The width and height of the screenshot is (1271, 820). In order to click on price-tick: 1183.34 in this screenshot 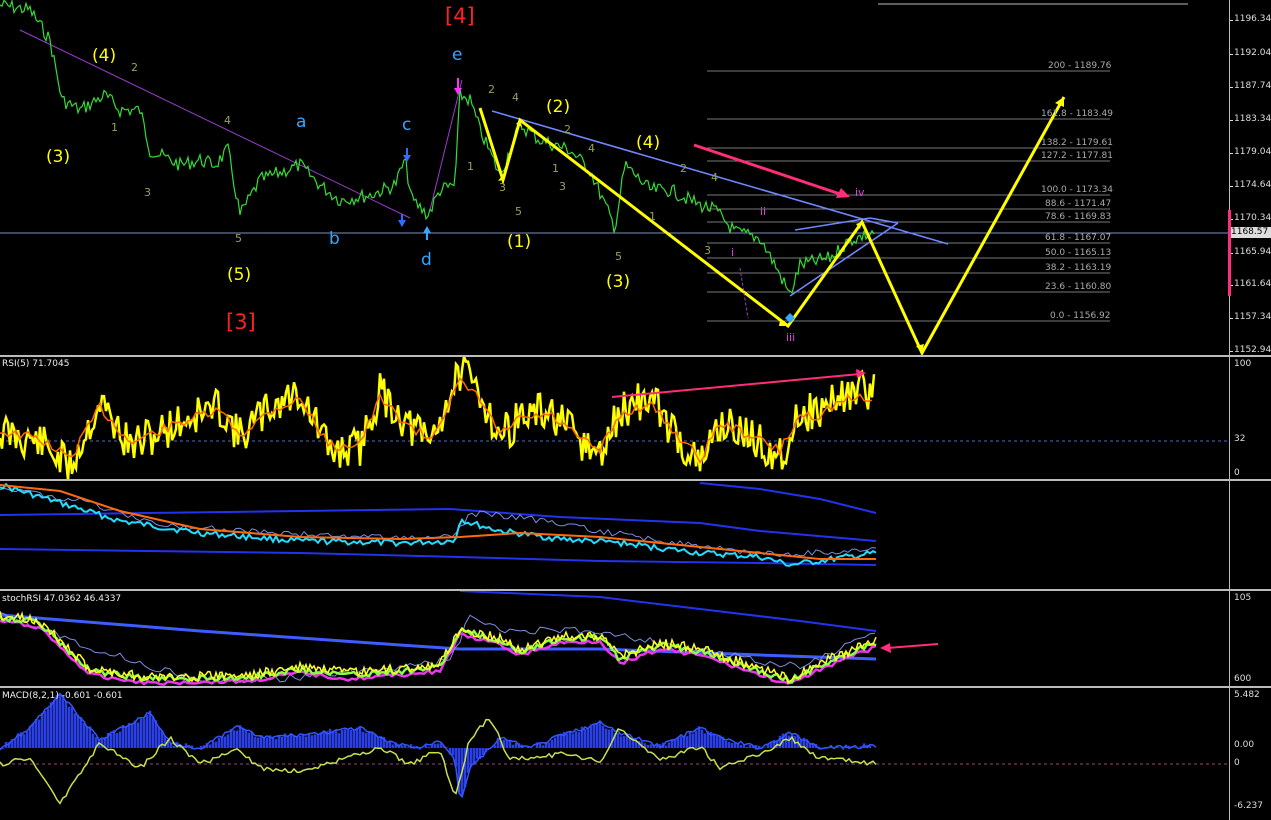, I will do `click(1252, 119)`.